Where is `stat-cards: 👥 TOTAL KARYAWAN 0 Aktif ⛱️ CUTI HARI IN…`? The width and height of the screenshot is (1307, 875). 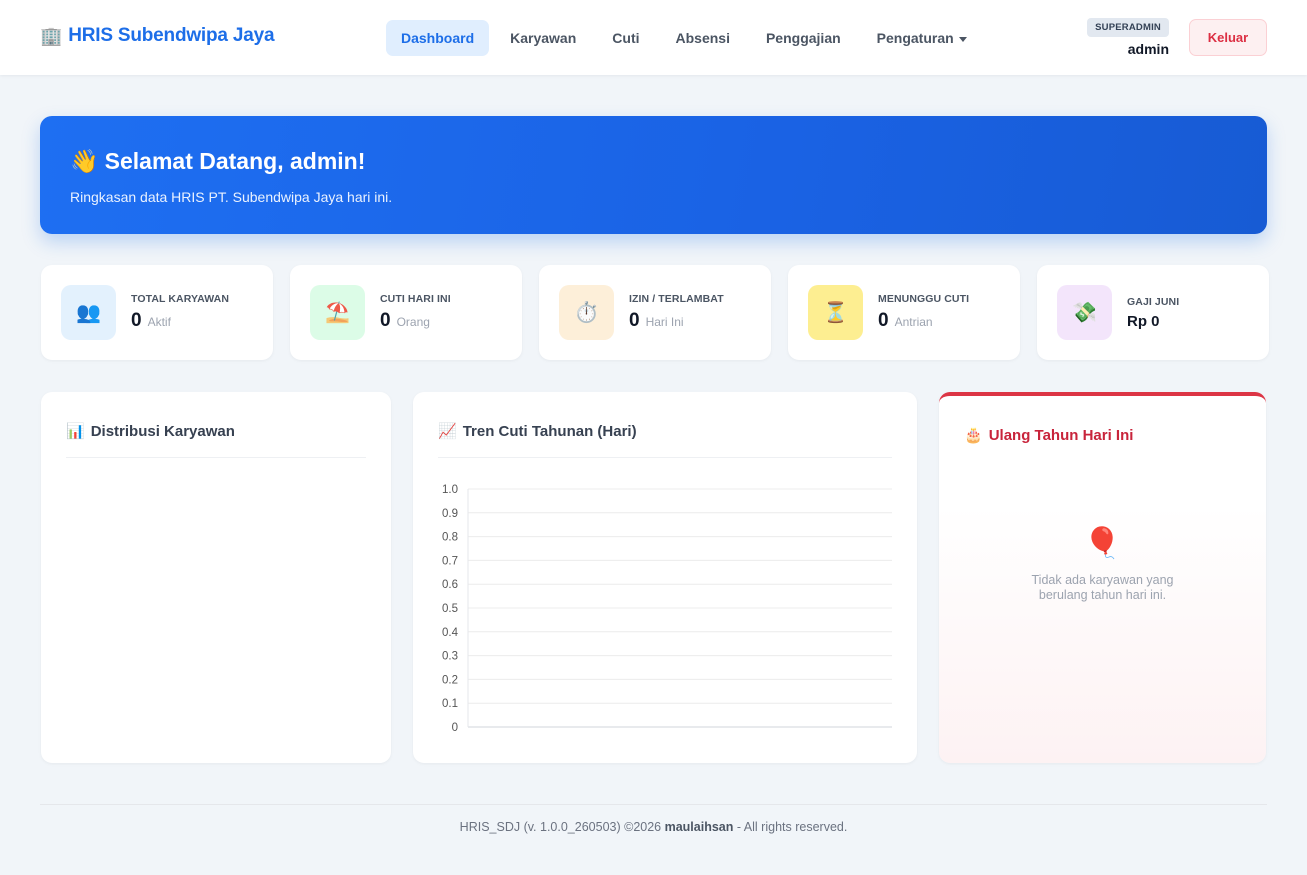
stat-cards: 👥 TOTAL KARYAWAN 0 Aktif ⛱️ CUTI HARI IN… is located at coordinates (655, 312).